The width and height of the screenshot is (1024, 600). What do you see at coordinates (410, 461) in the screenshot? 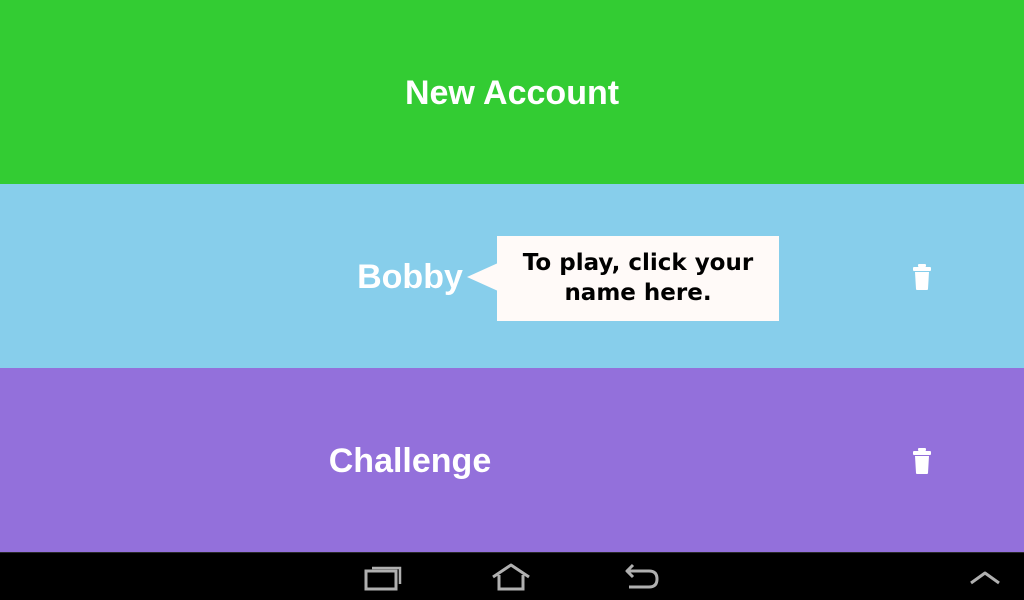
I see `account-name-challenge: Challenge` at bounding box center [410, 461].